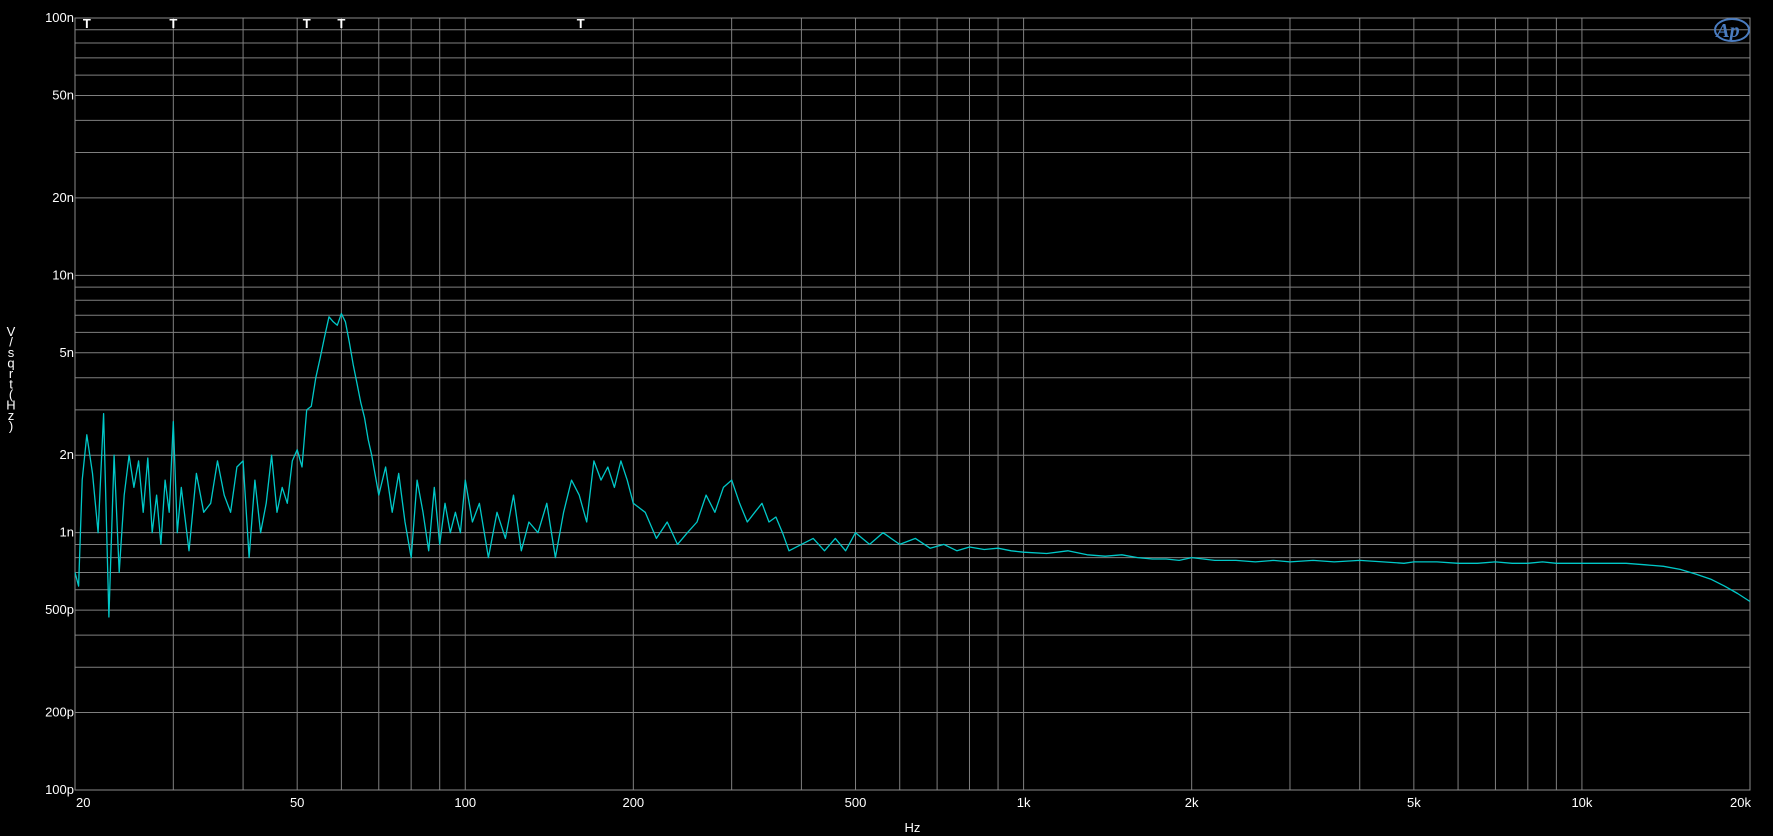  I want to click on logo-text: Ap, so click(1726, 31).